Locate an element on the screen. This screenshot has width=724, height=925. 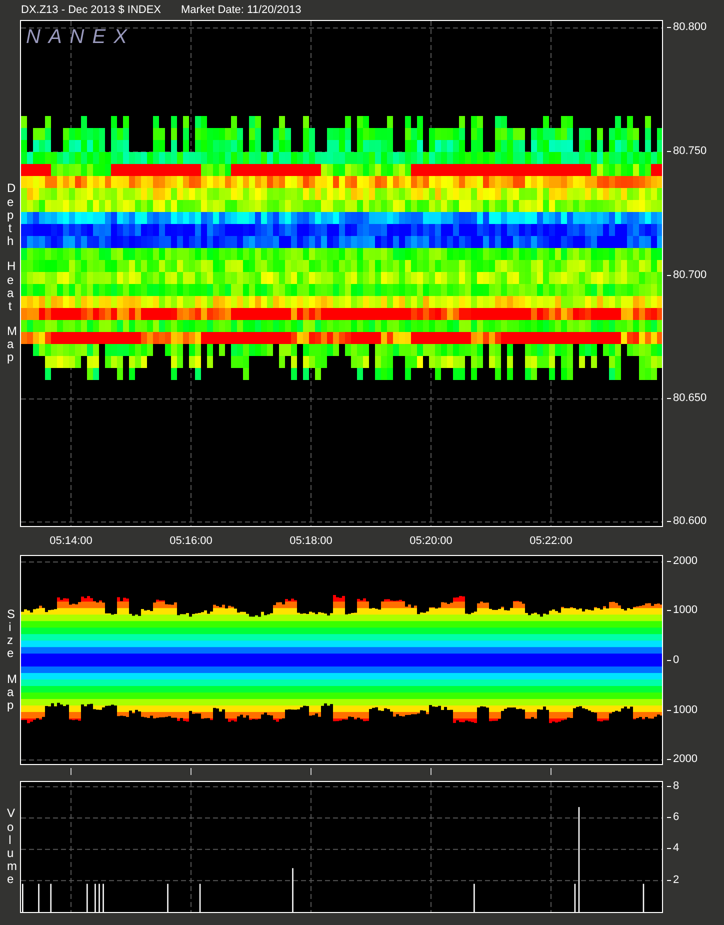
time-axis-label: 05:14:00 is located at coordinates (71, 541).